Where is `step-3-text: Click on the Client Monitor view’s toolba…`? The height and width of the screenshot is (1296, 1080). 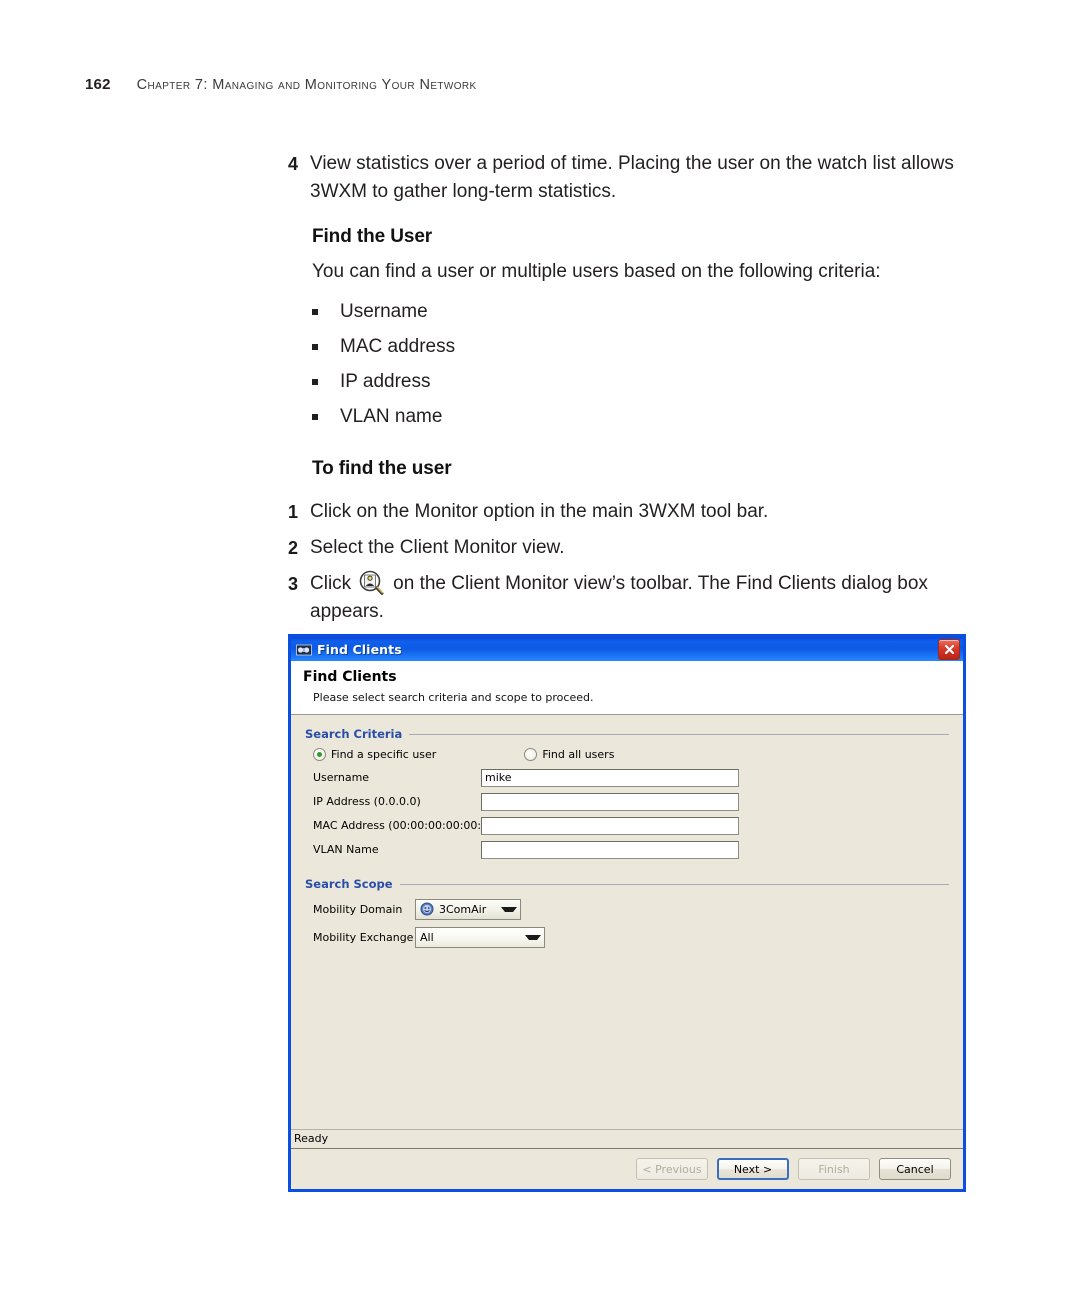 step-3-text: Click on the Client Monitor view’s toolba… is located at coordinates (639, 598).